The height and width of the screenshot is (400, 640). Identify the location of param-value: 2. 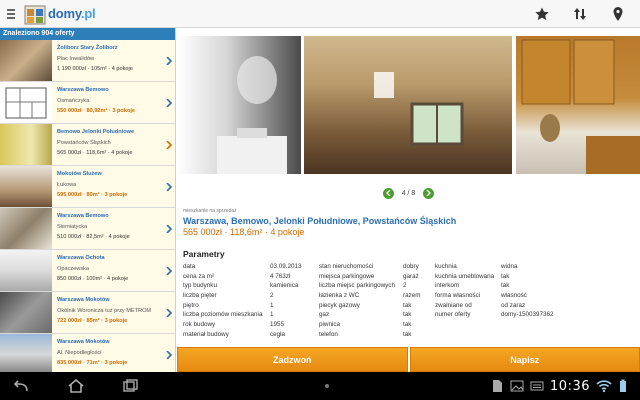
(405, 286).